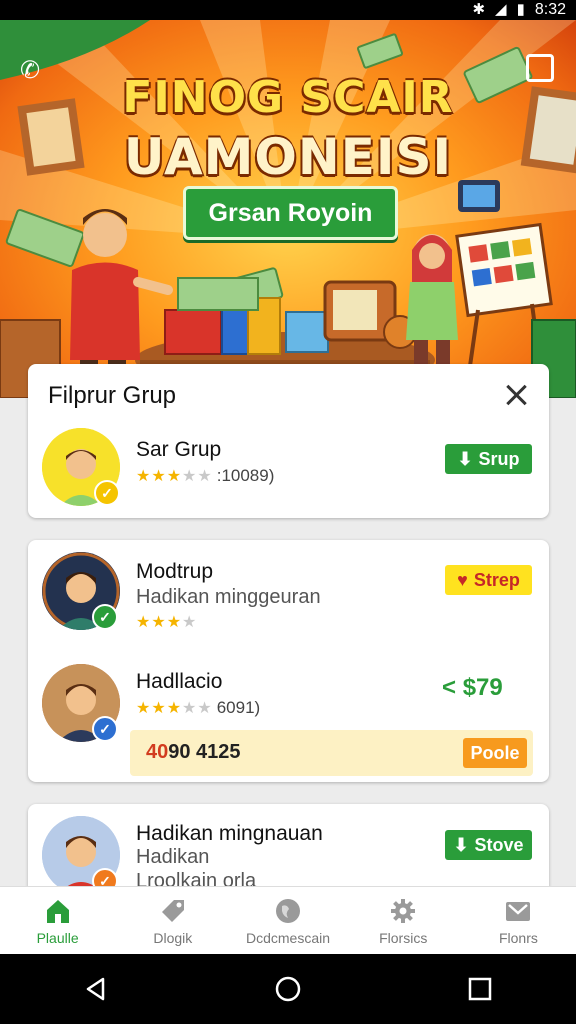 The width and height of the screenshot is (576, 1024). Describe the element at coordinates (167, 622) in the screenshot. I see `rating-stars: ★★★★` at that location.